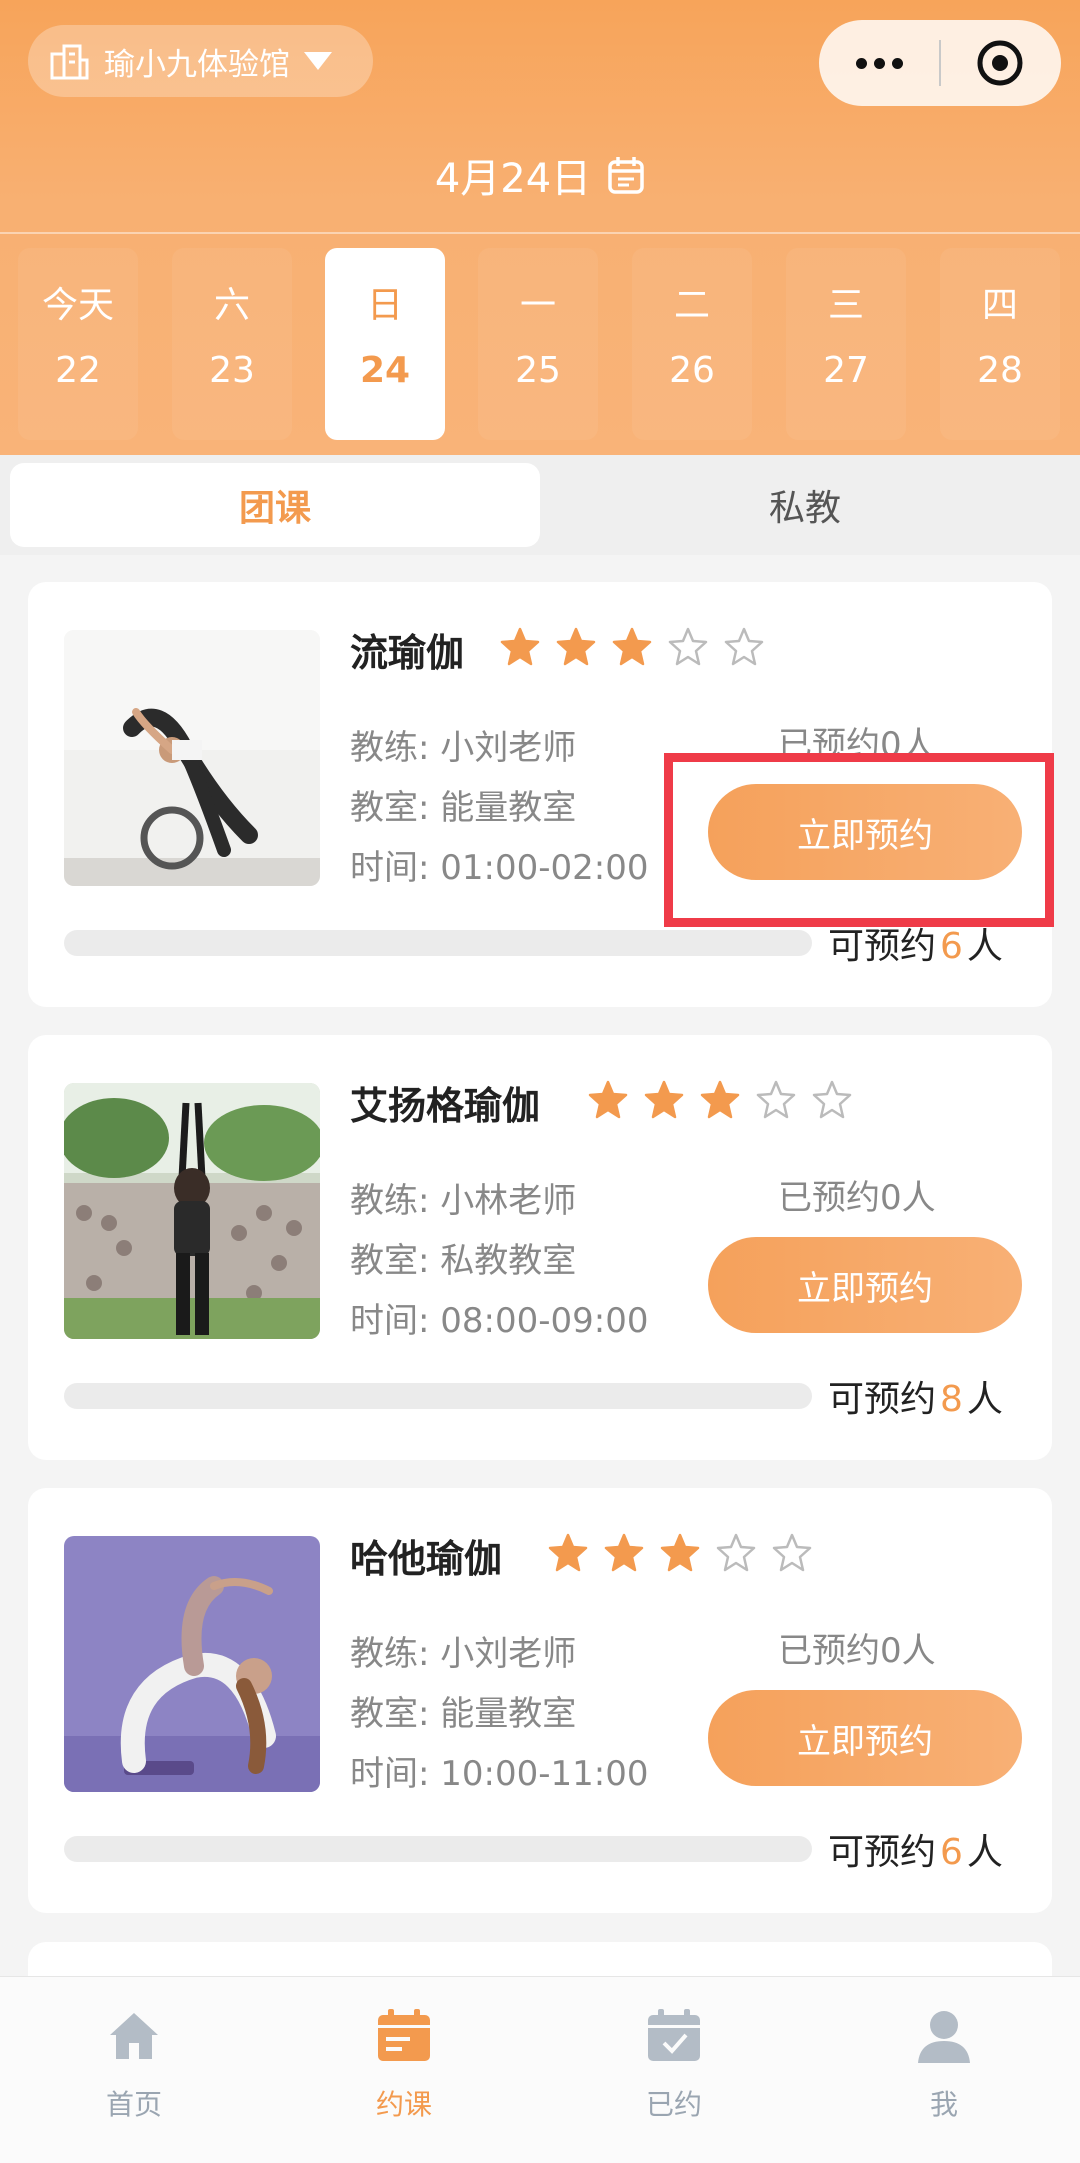  Describe the element at coordinates (984, 1399) in the screenshot. I see `available-suffix: 人` at that location.